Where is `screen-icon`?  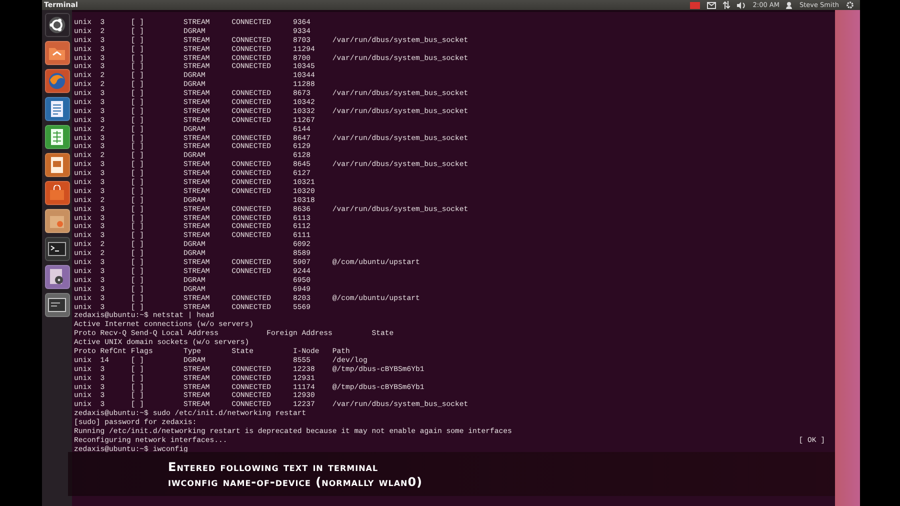 screen-icon is located at coordinates (57, 305).